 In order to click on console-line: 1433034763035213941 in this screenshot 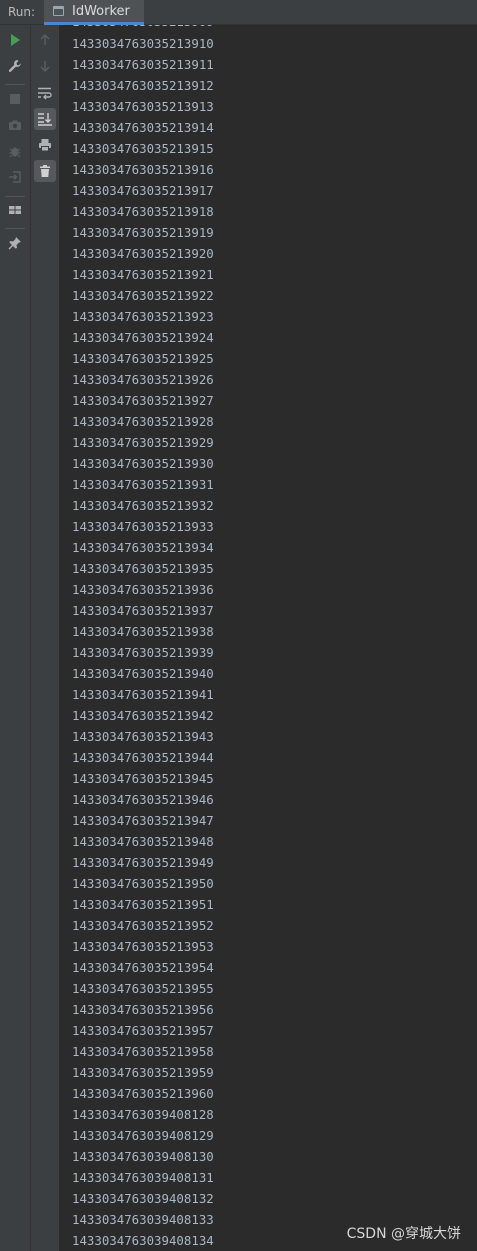, I will do `click(143, 694)`.